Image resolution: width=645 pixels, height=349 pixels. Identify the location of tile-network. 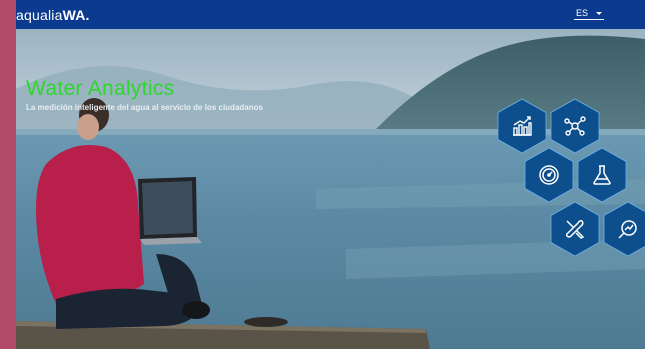
(575, 126).